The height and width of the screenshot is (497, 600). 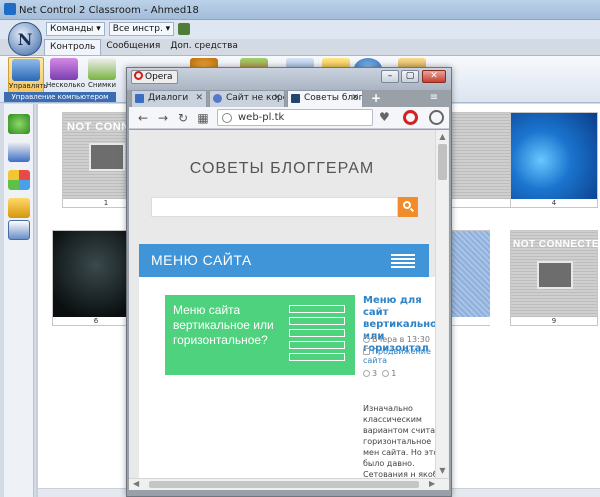 What do you see at coordinates (101, 9) in the screenshot?
I see `app-title: Net Control 2 Classroom - Ahmed18` at bounding box center [101, 9].